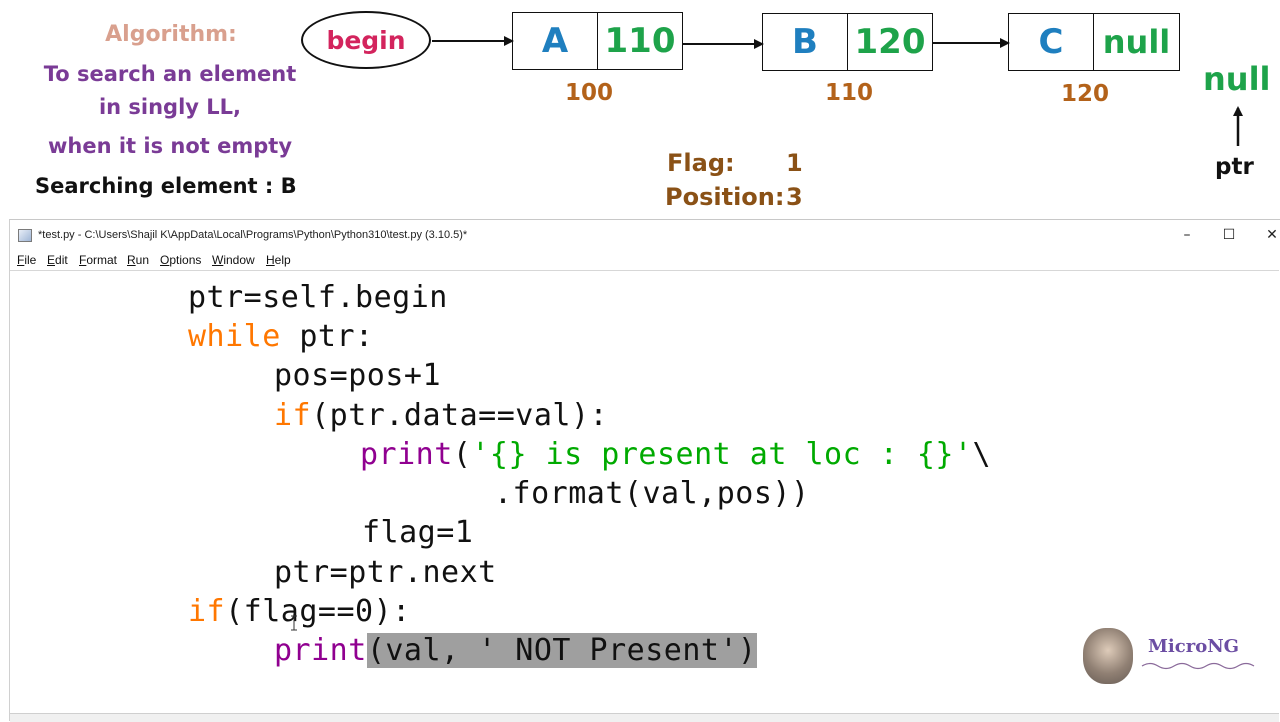 The height and width of the screenshot is (722, 1280). I want to click on code-line: ptr=ptr.next, so click(385, 573).